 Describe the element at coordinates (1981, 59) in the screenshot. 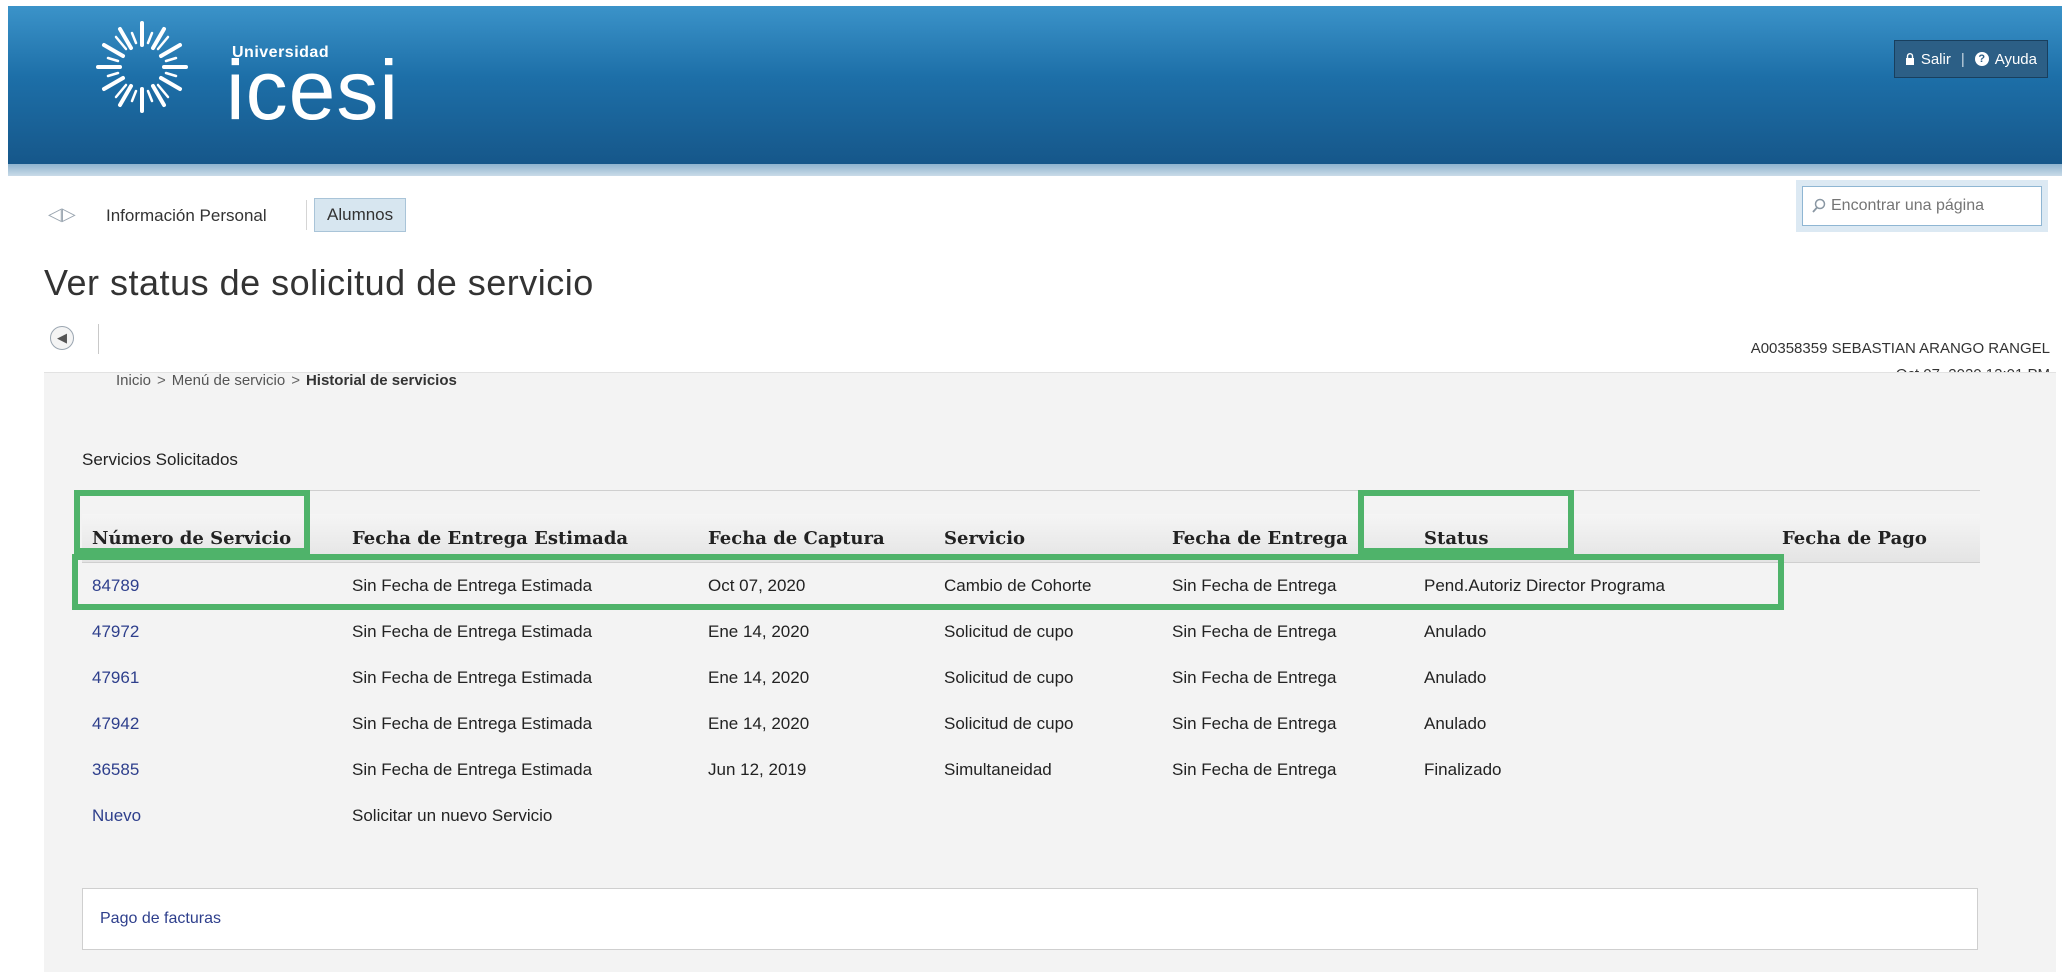

I see `help-icon: ?` at that location.